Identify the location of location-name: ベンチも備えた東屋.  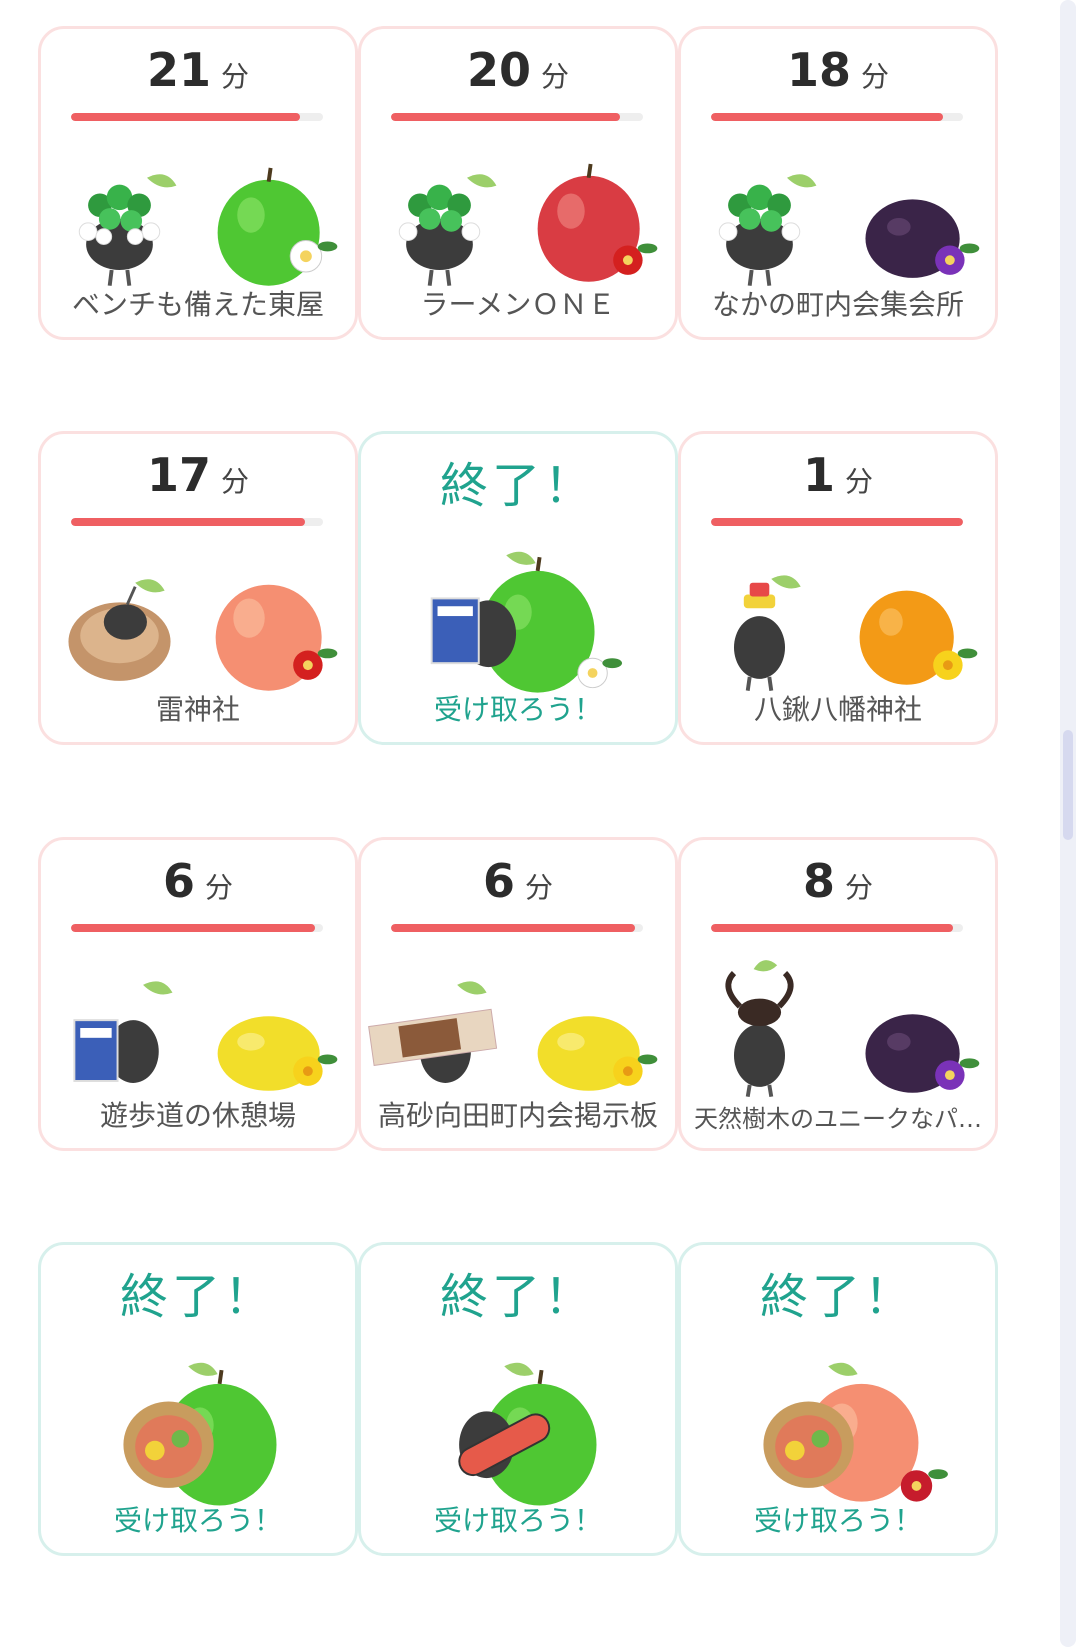
(197, 304).